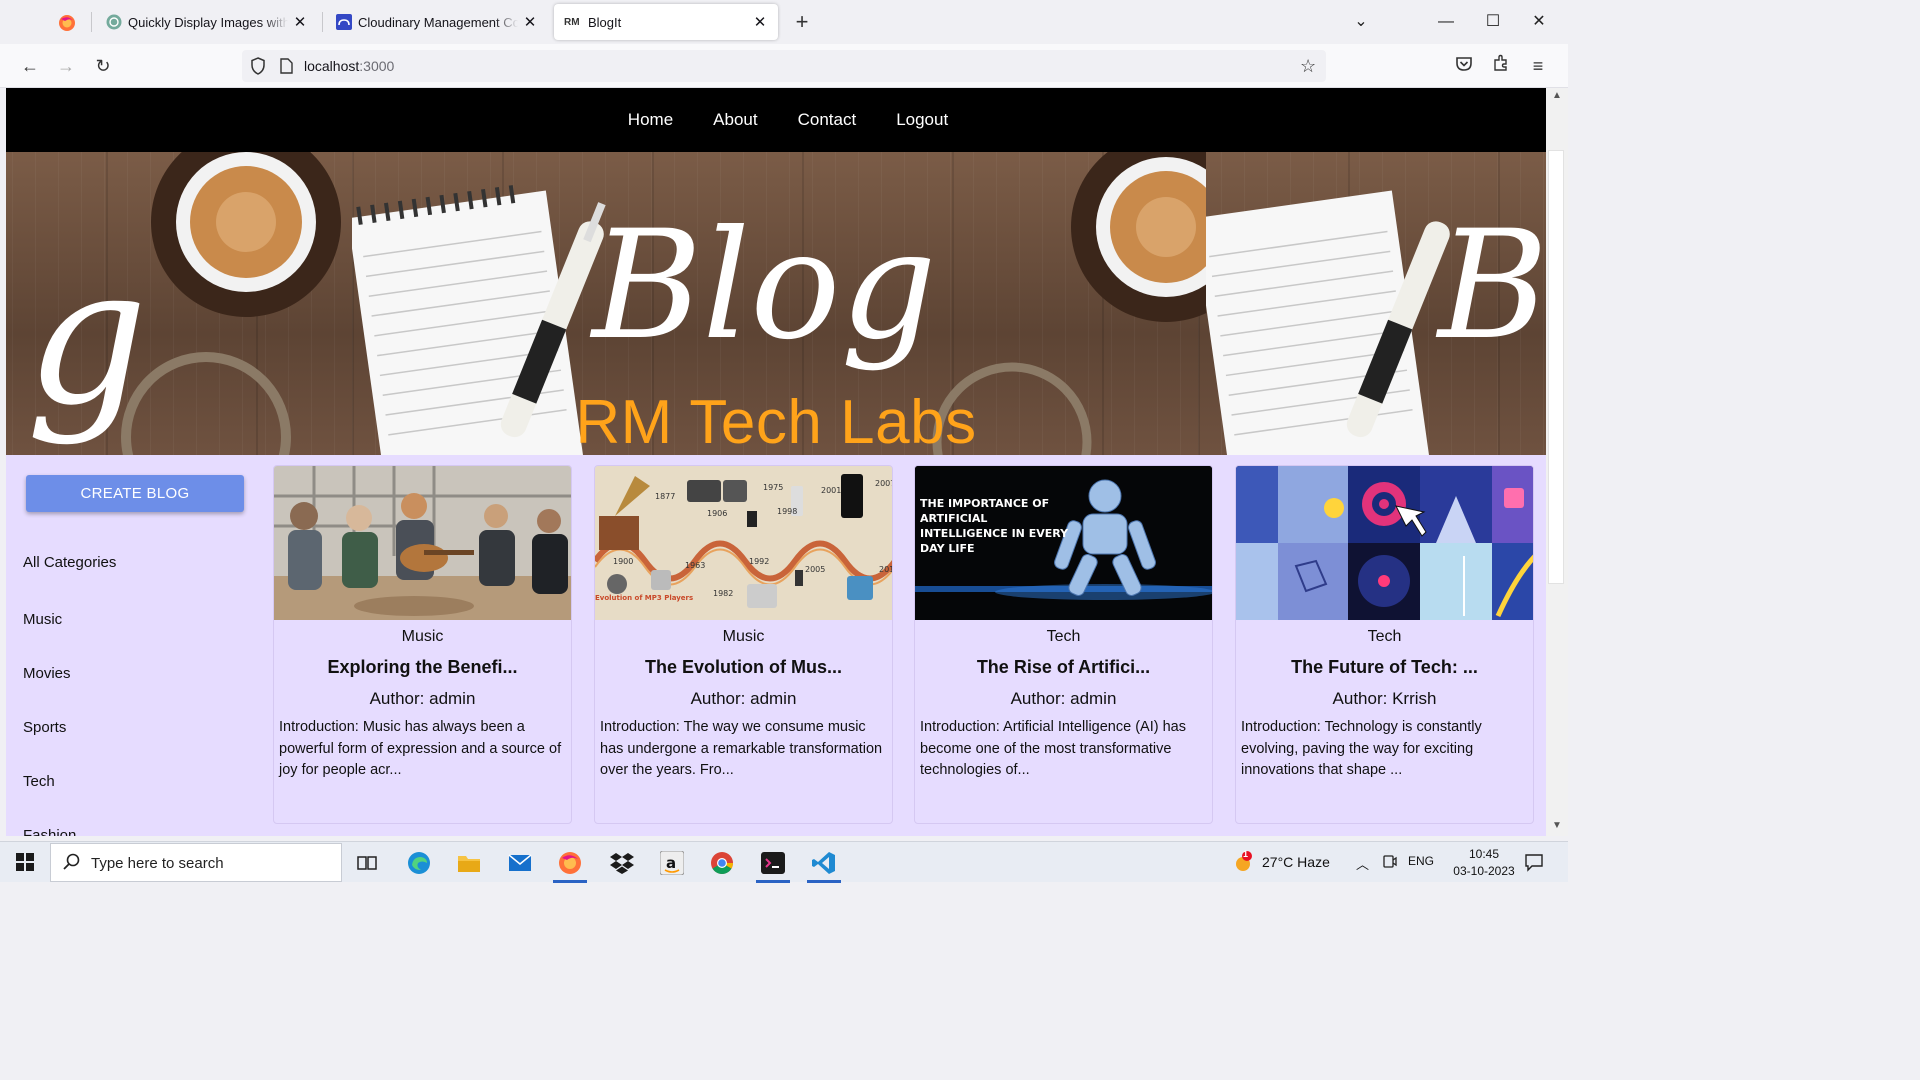 The width and height of the screenshot is (1920, 1080). What do you see at coordinates (1484, 871) in the screenshot?
I see `clock-date: 03-10-2023` at bounding box center [1484, 871].